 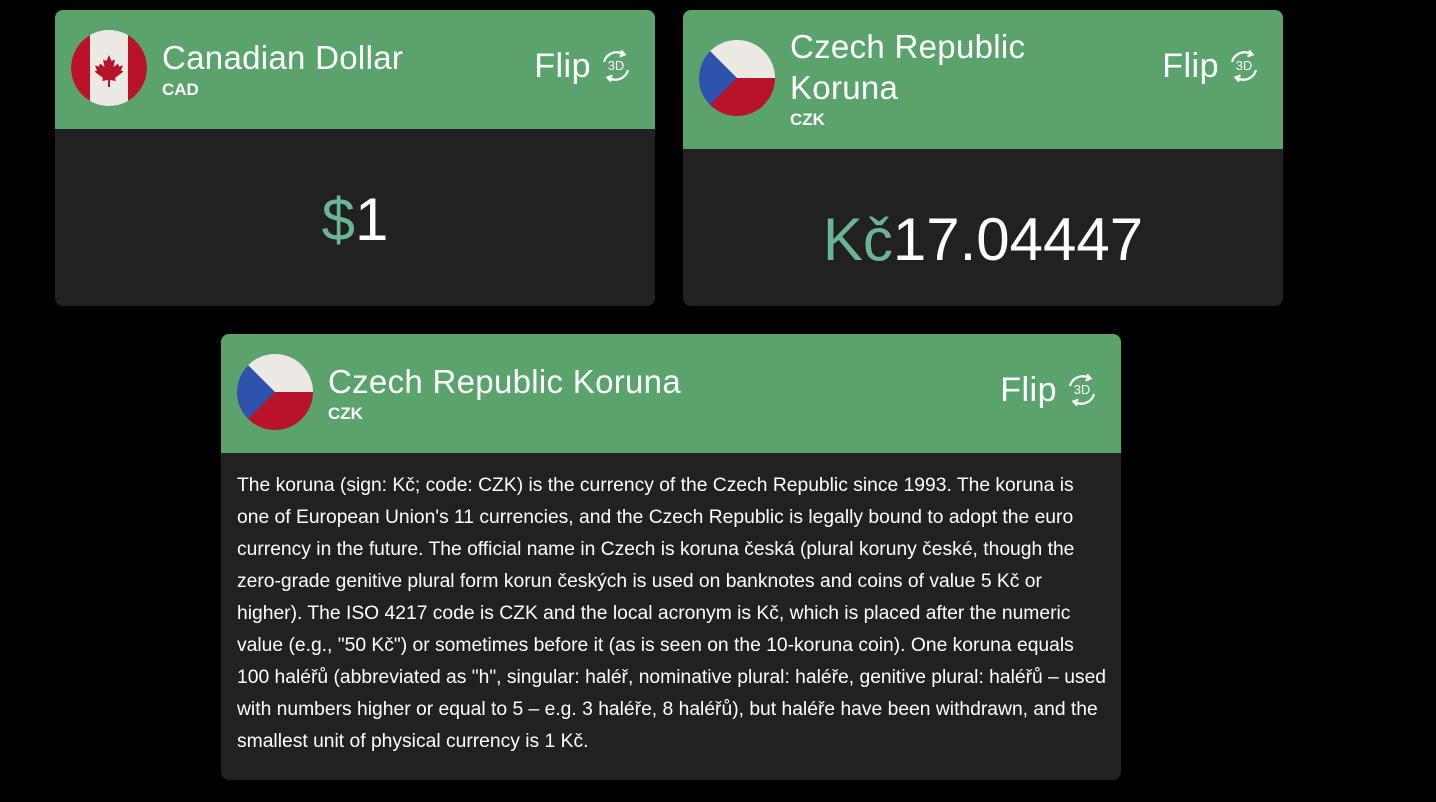 I want to click on amount-value: 17.04447, so click(x=1018, y=239).